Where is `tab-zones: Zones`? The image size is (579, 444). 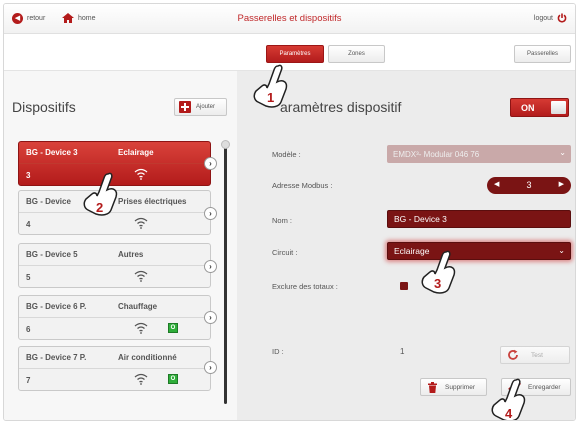
tab-zones: Zones is located at coordinates (356, 54).